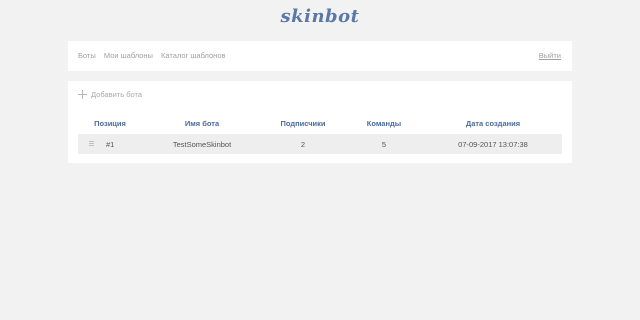 The image size is (640, 320). What do you see at coordinates (493, 123) in the screenshot?
I see `column-header-created-date: Дата создания` at bounding box center [493, 123].